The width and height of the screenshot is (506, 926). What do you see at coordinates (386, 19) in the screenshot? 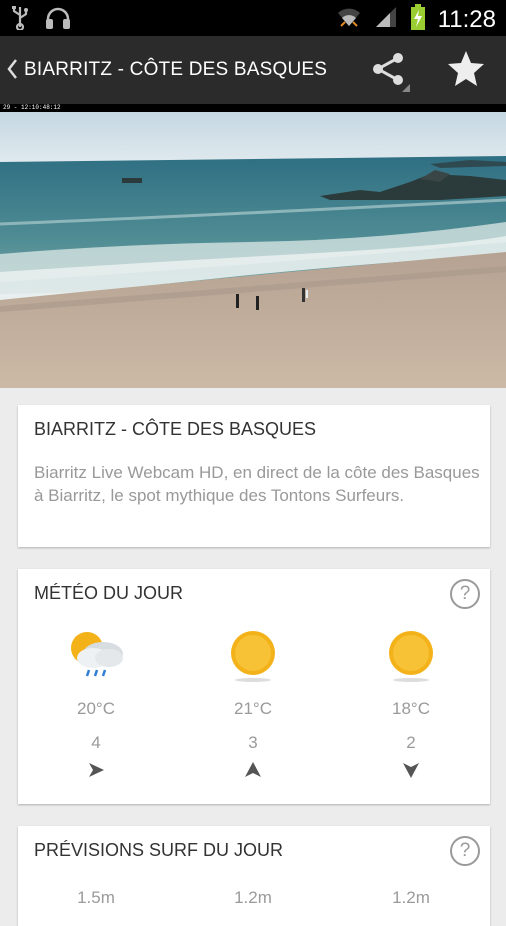
I see `signal-icon` at bounding box center [386, 19].